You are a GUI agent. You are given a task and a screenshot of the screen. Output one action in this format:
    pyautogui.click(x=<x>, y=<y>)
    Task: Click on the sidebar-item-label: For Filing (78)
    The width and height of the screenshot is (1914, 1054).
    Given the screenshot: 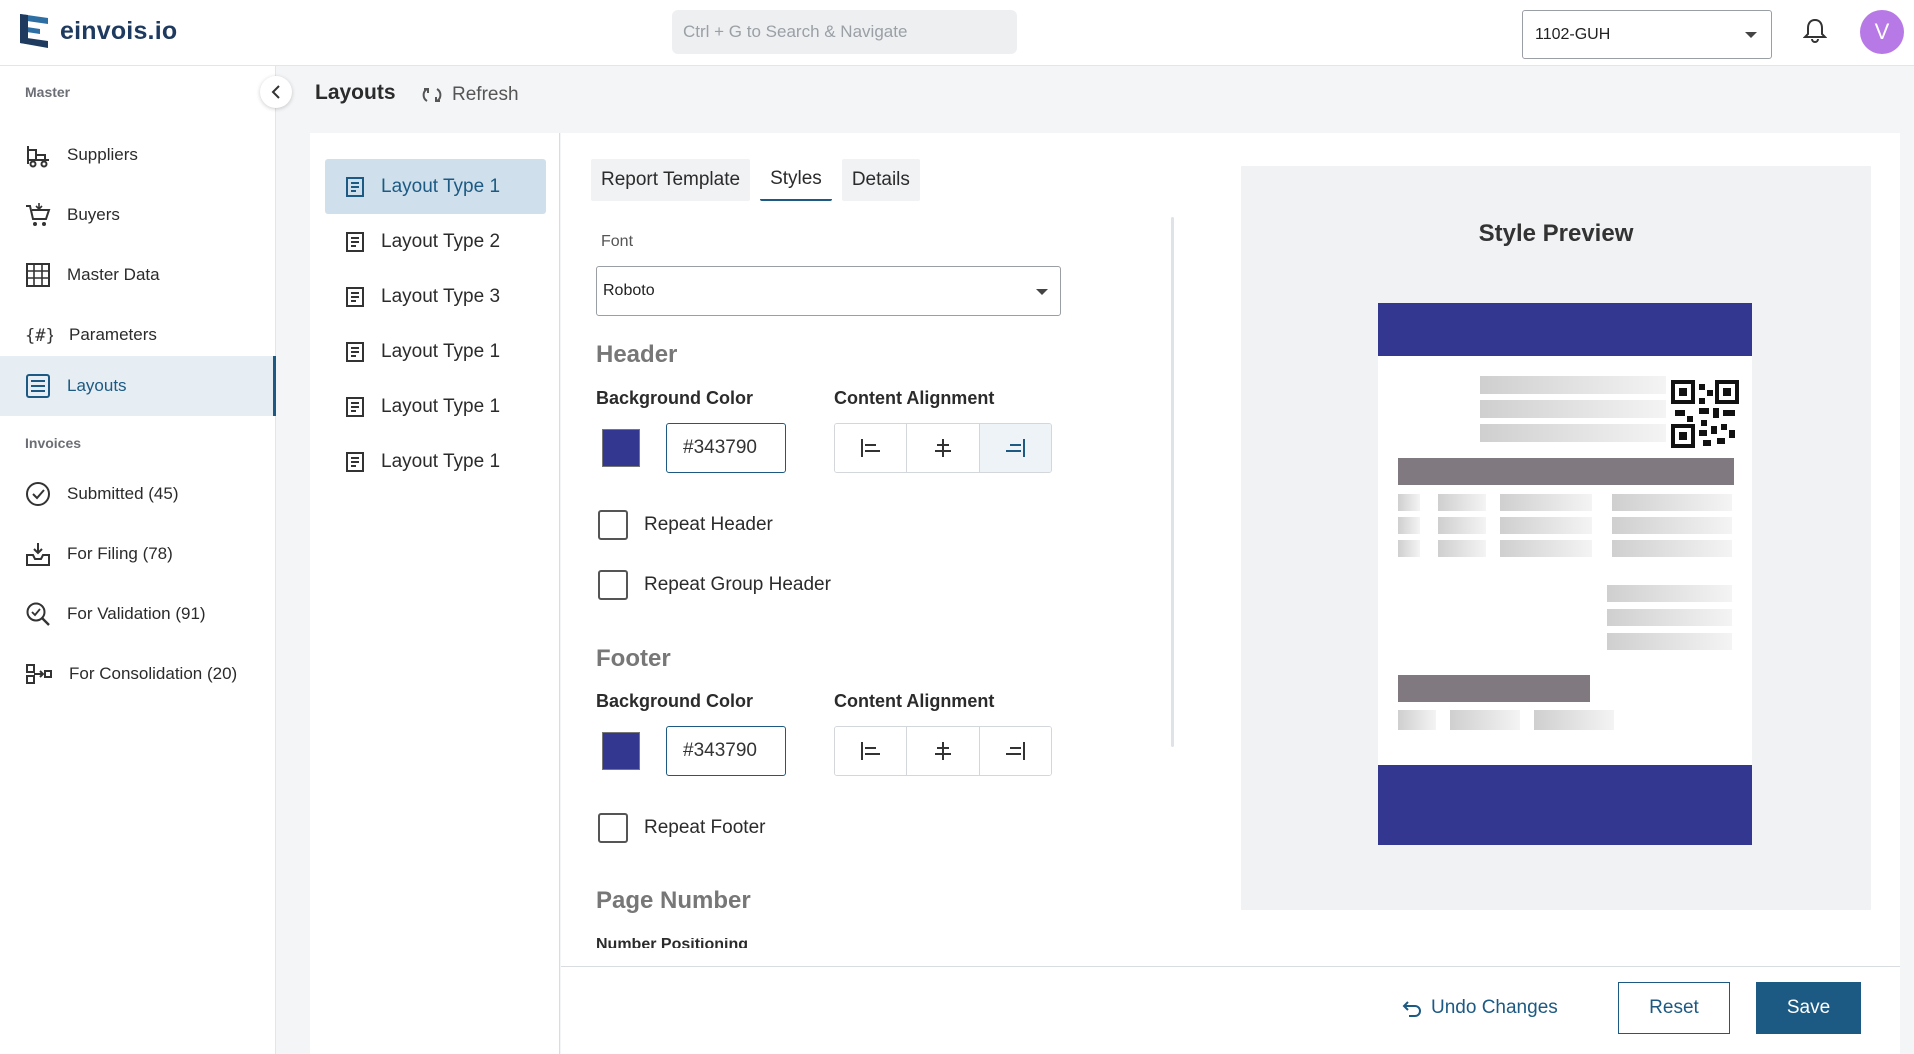 What is the action you would take?
    pyautogui.click(x=120, y=553)
    